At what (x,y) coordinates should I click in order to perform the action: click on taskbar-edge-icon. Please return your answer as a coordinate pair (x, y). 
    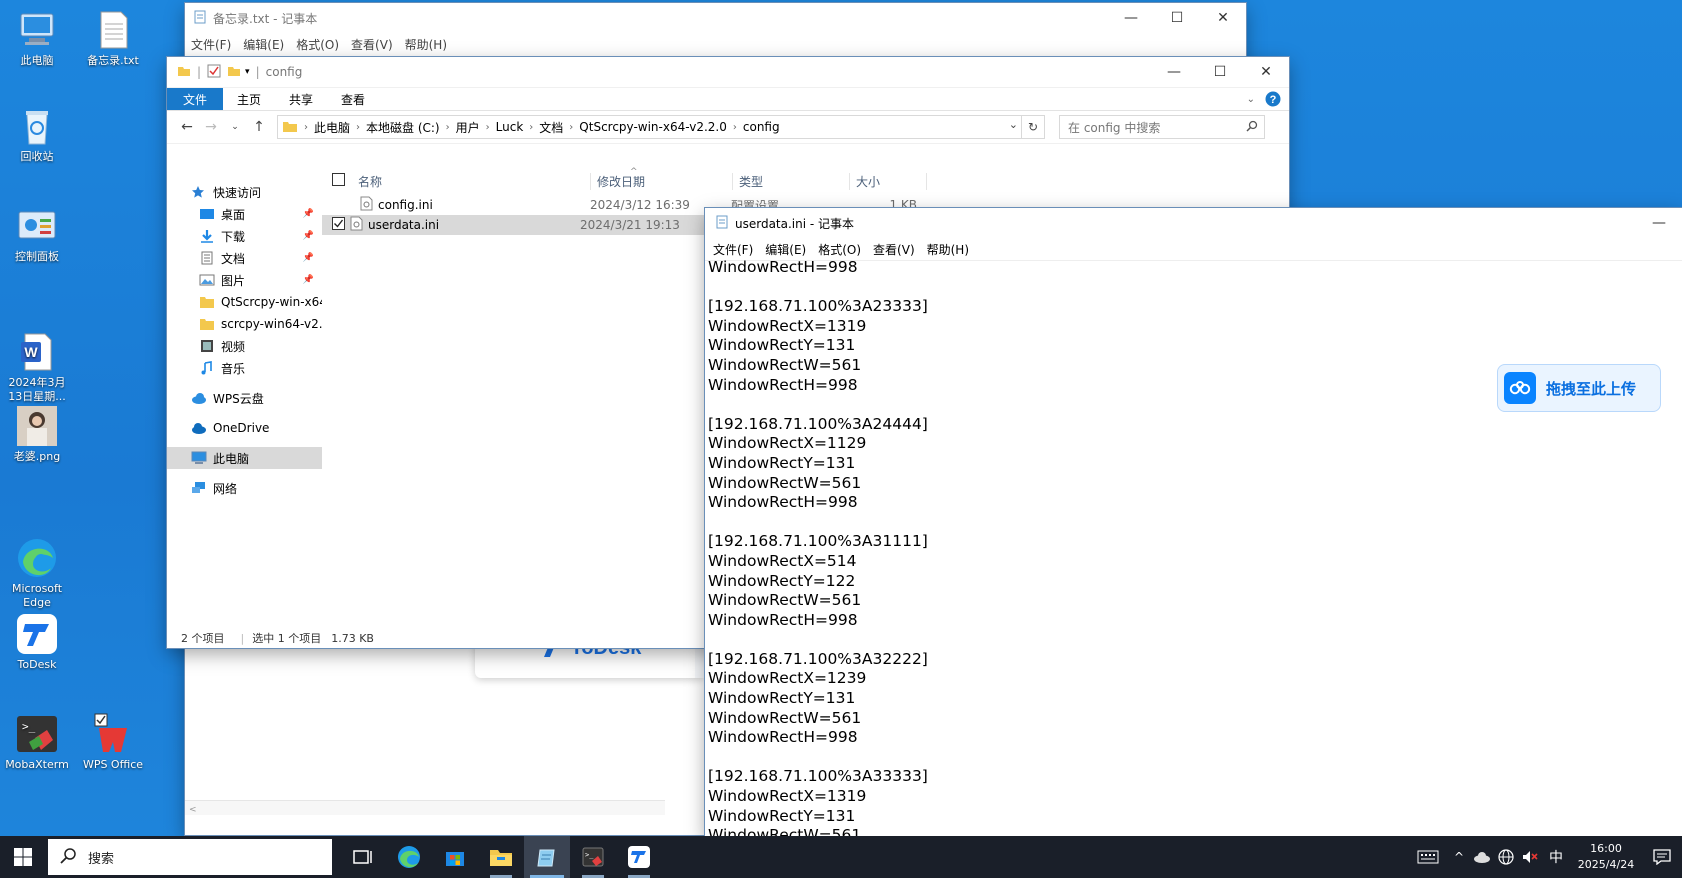
    Looking at the image, I should click on (409, 857).